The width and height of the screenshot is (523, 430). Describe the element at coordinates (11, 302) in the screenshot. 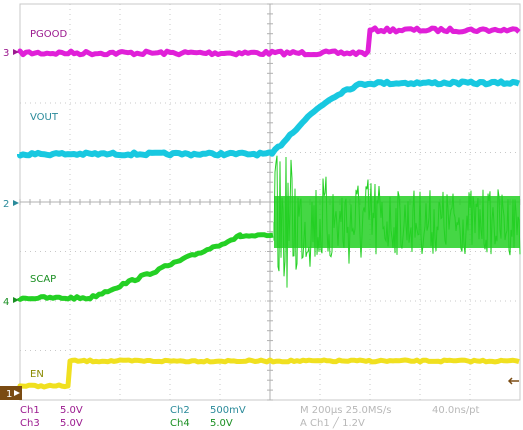

I see `ch4-ground-marker: 4` at that location.